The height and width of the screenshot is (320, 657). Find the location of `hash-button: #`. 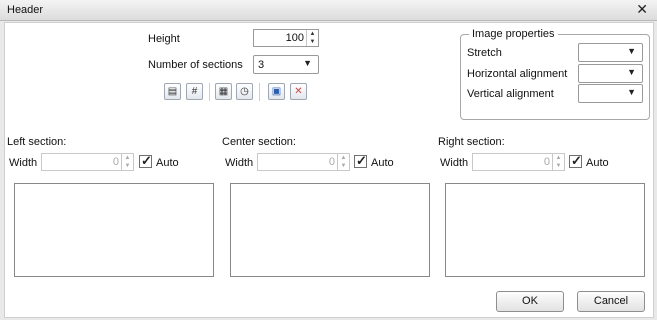

hash-button: # is located at coordinates (194, 91).